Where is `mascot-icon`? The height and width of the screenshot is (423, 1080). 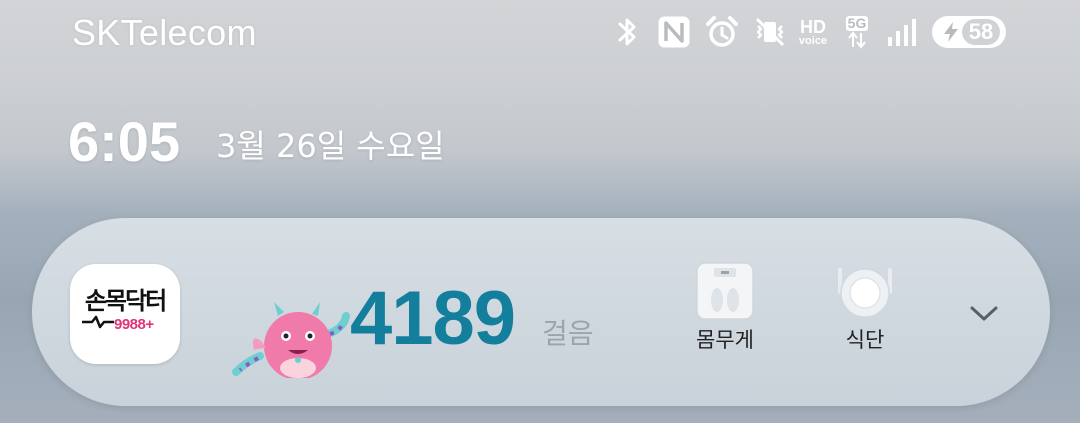 mascot-icon is located at coordinates (291, 340).